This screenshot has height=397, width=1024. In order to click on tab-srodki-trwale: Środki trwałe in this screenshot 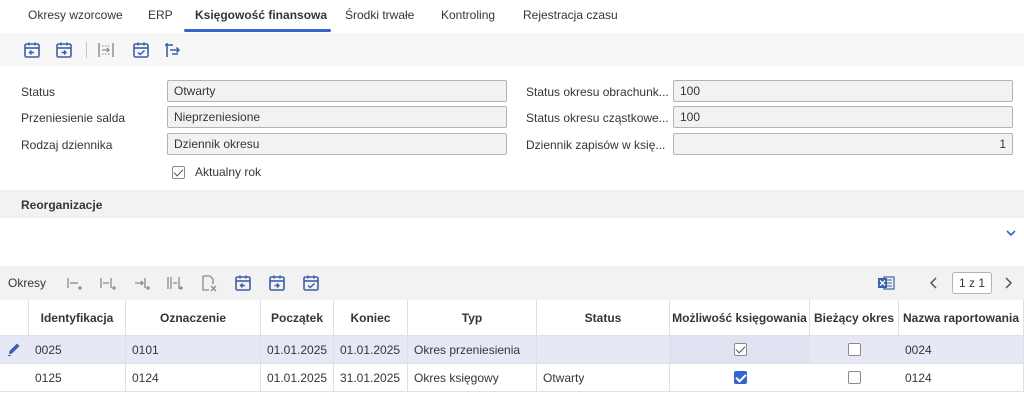, I will do `click(379, 15)`.